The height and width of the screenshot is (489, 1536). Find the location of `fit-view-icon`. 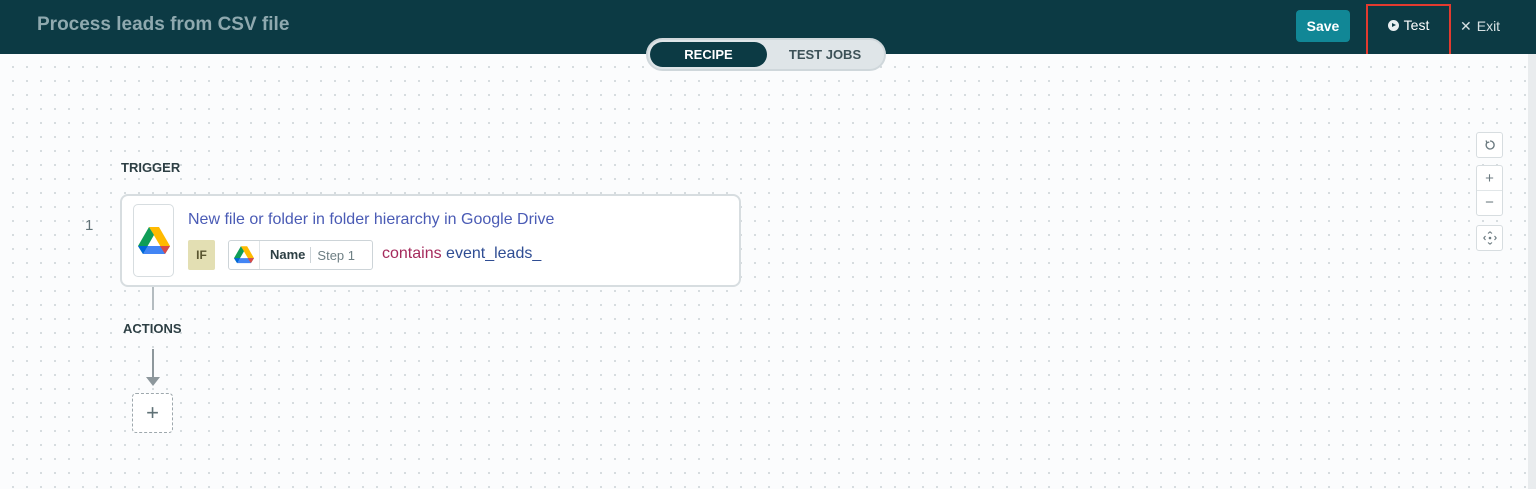

fit-view-icon is located at coordinates (1489, 238).